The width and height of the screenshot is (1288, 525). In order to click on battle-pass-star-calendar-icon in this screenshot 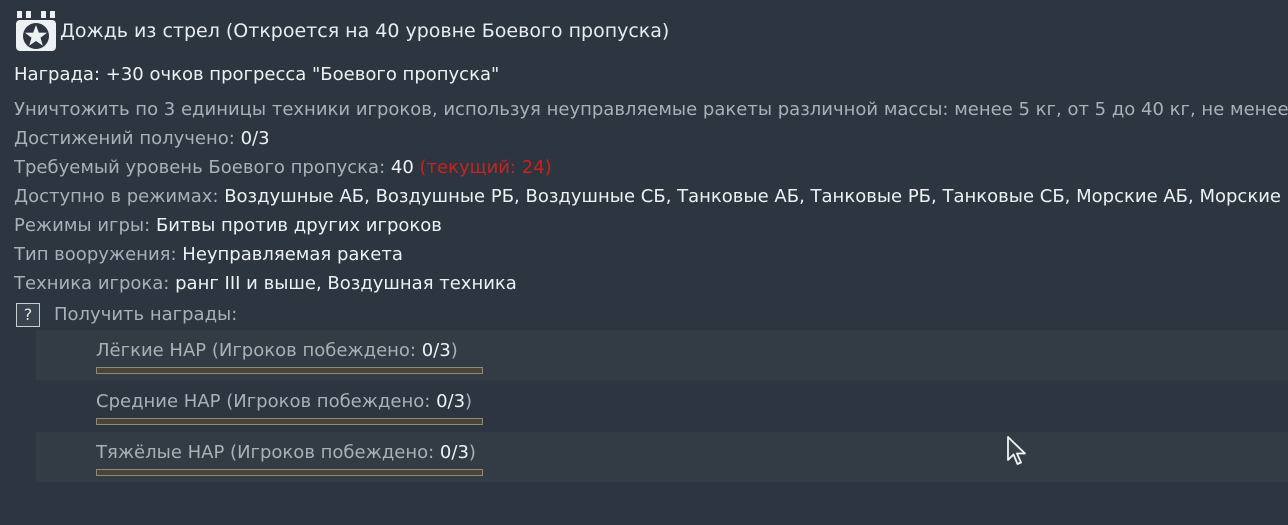, I will do `click(36, 31)`.